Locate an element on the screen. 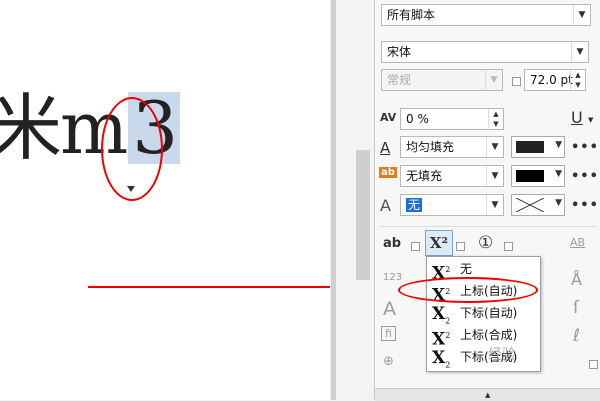 The image size is (600, 401). panel-bottom-bar: ▲ is located at coordinates (487, 394).